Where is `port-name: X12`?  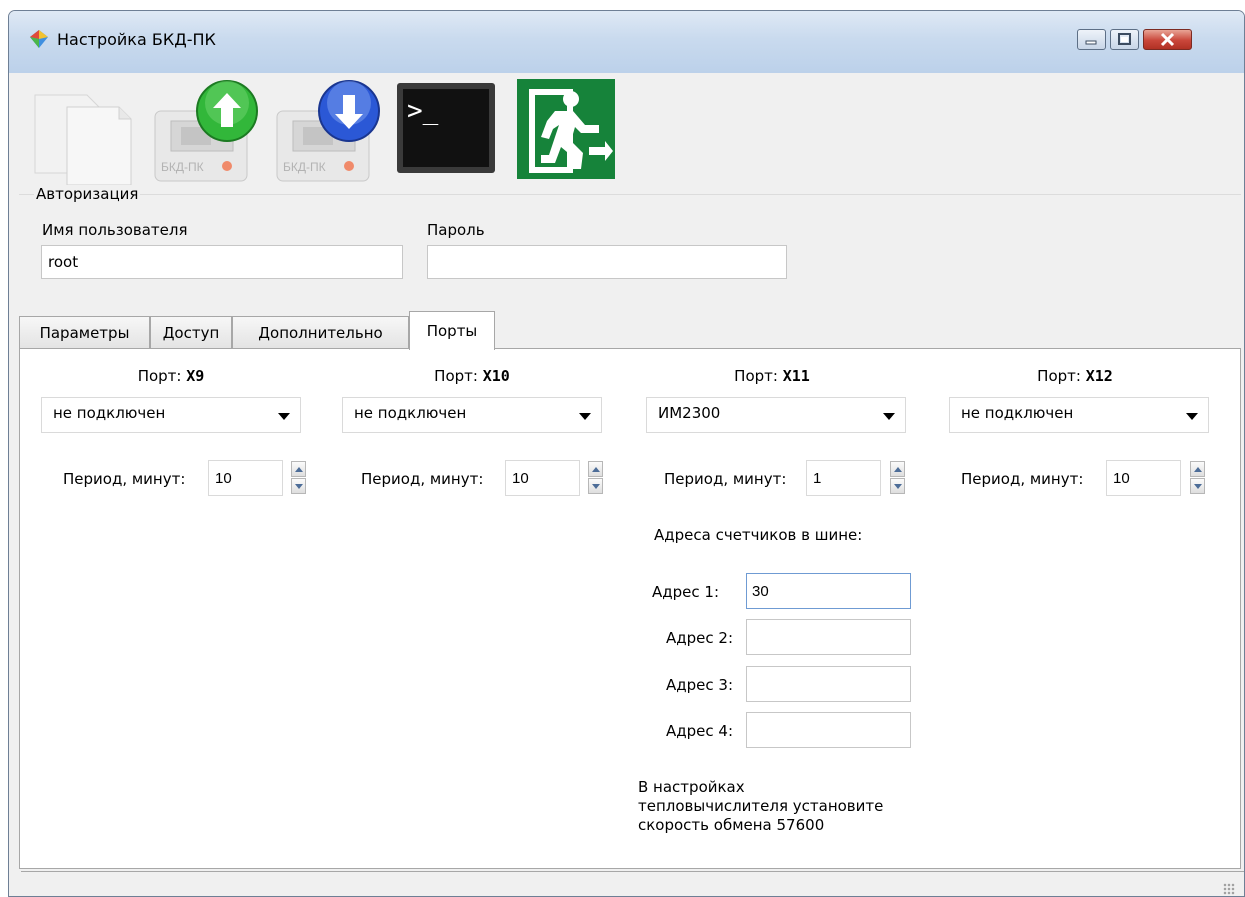 port-name: X12 is located at coordinates (1099, 376).